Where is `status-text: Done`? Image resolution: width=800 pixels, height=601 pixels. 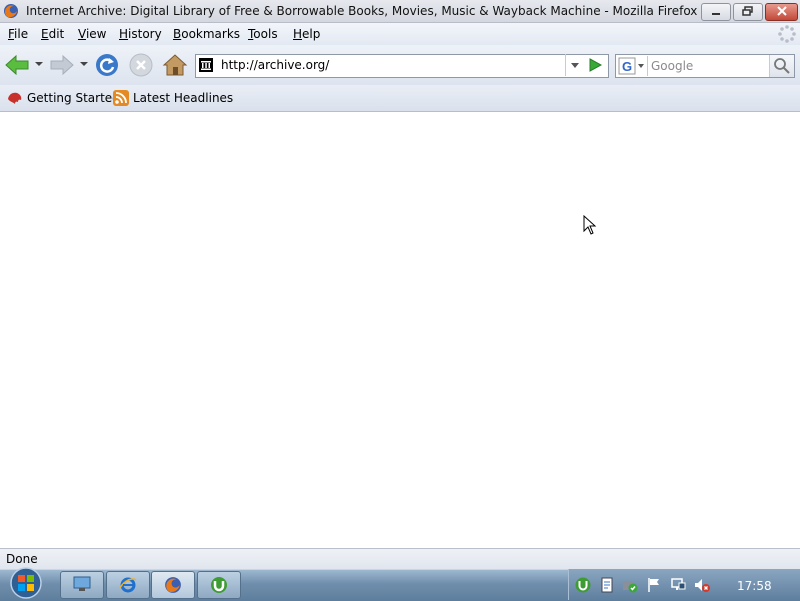 status-text: Done is located at coordinates (22, 559).